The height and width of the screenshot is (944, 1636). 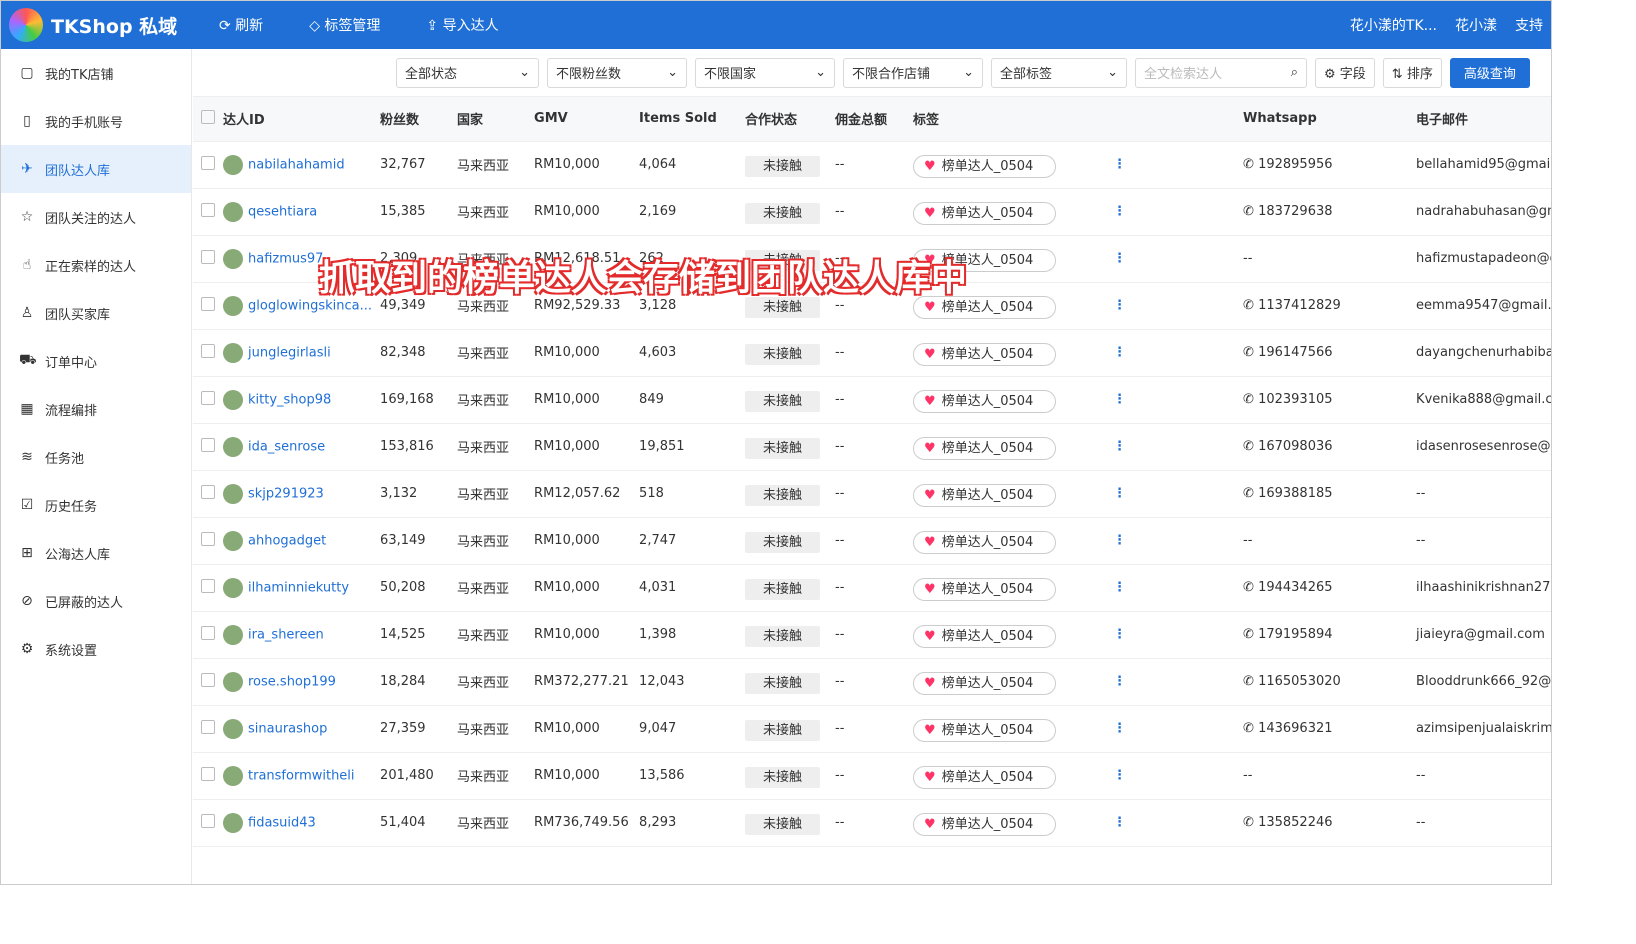 I want to click on talent-id: nabilahahamid, so click(x=294, y=165).